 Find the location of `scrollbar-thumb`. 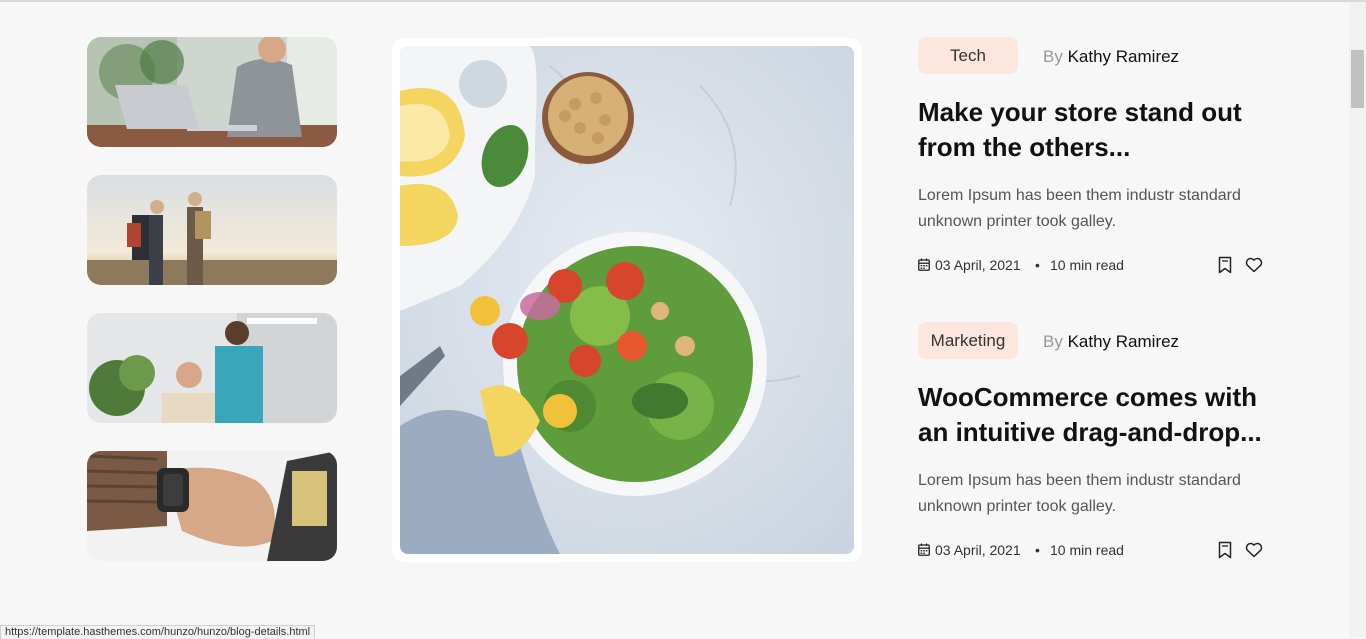

scrollbar-thumb is located at coordinates (1357, 79).